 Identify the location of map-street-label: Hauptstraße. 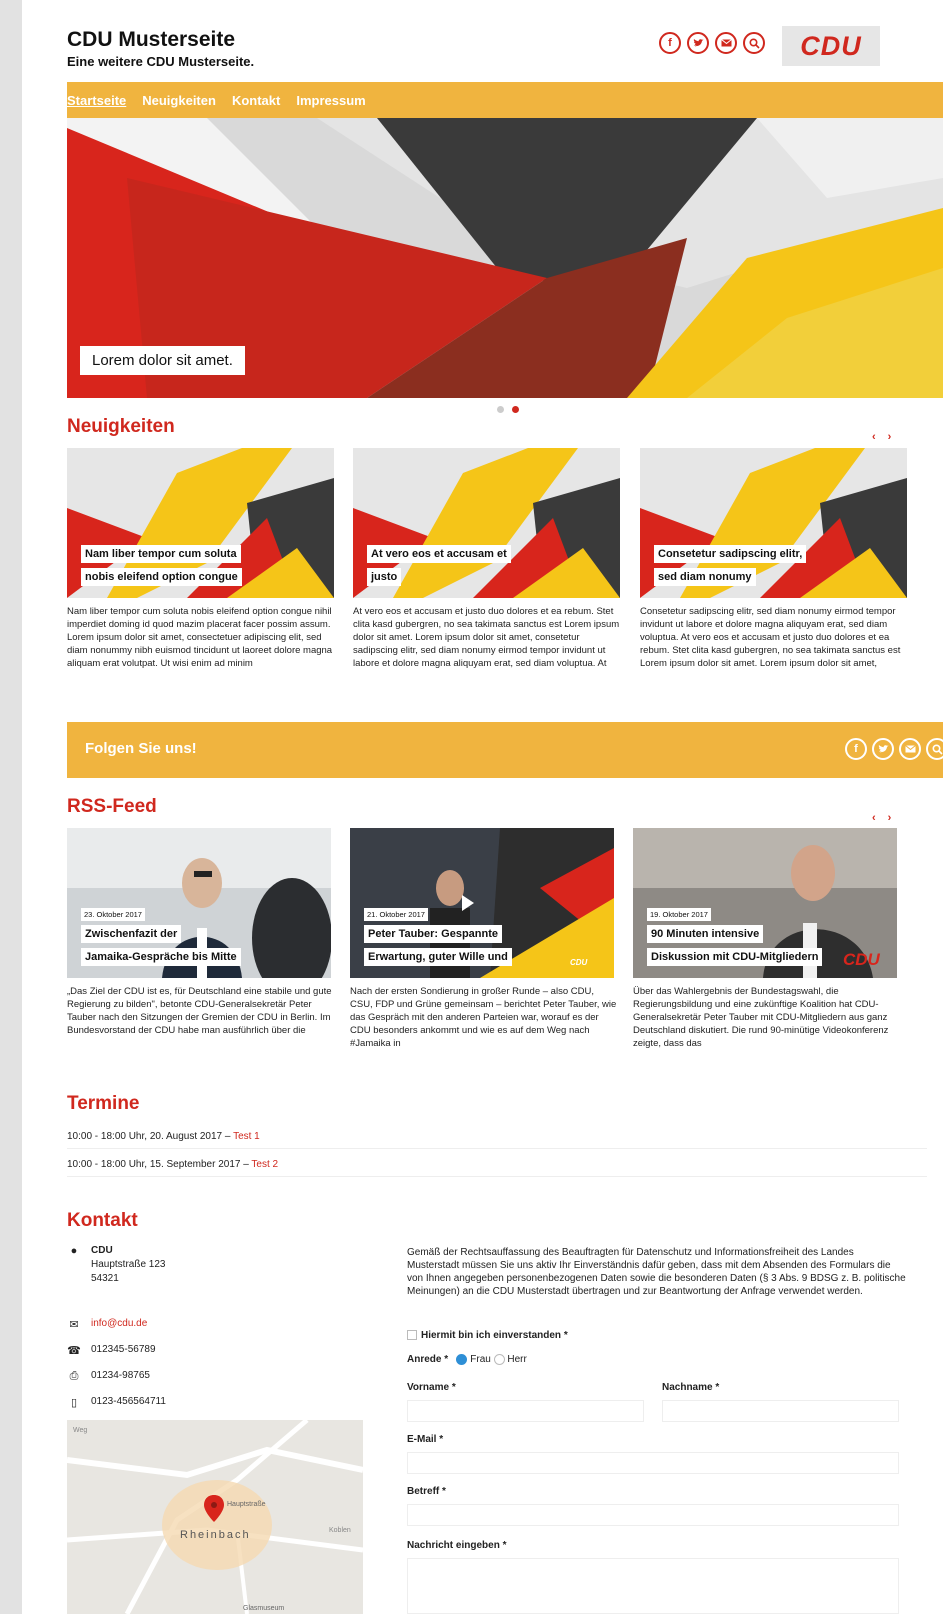
(246, 1504).